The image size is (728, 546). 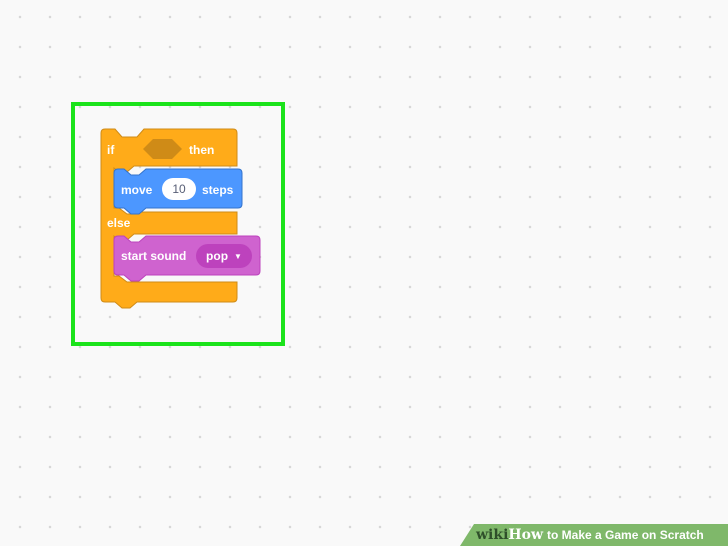 I want to click on highlight-box, so click(x=178, y=224).